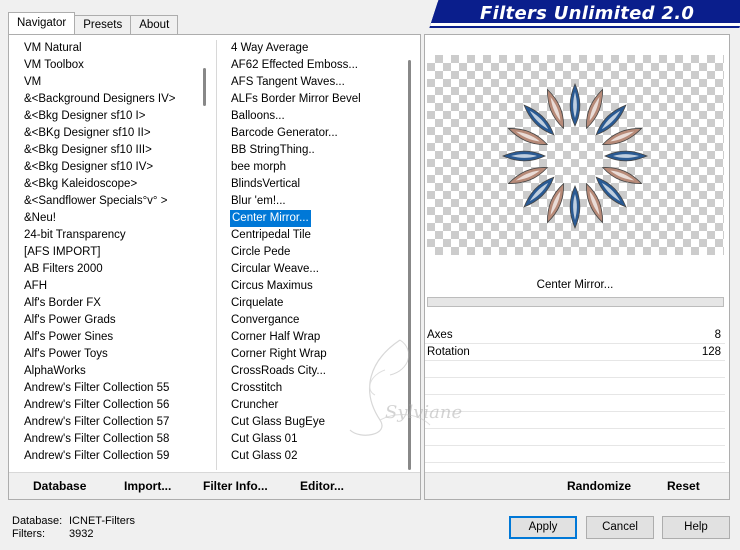  I want to click on category-item: &<BKg Designer sf10 II>, so click(113, 133).